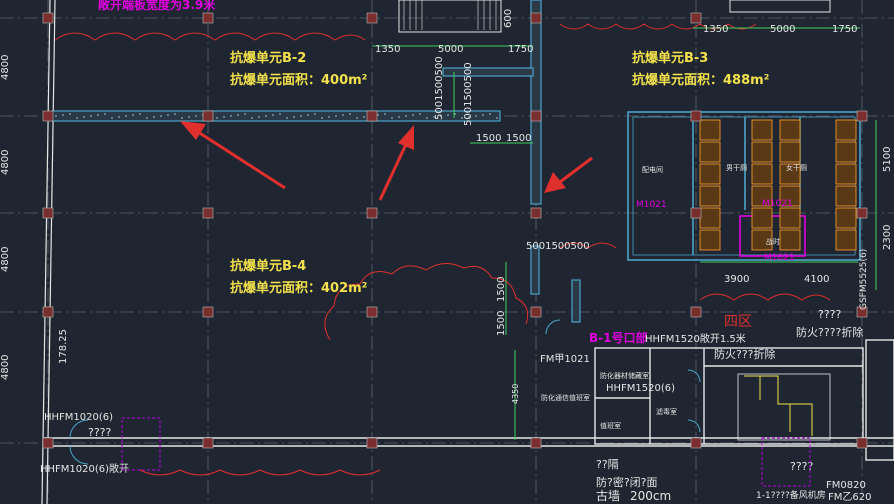 The height and width of the screenshot is (504, 894). I want to click on stair-block-left, so click(450, 16).